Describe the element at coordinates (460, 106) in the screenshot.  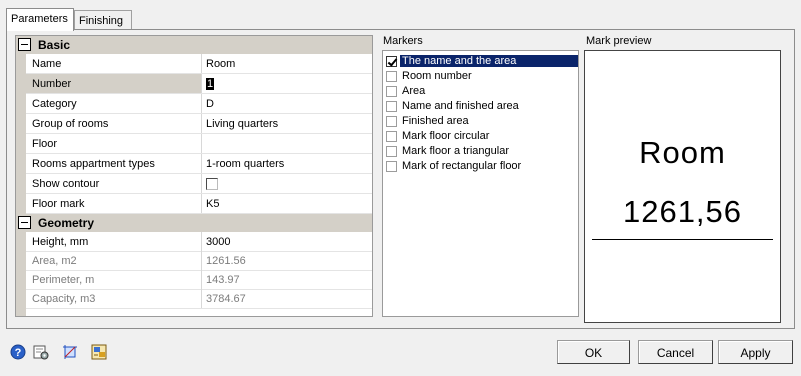
I see `marker-label: Name and finished area` at that location.